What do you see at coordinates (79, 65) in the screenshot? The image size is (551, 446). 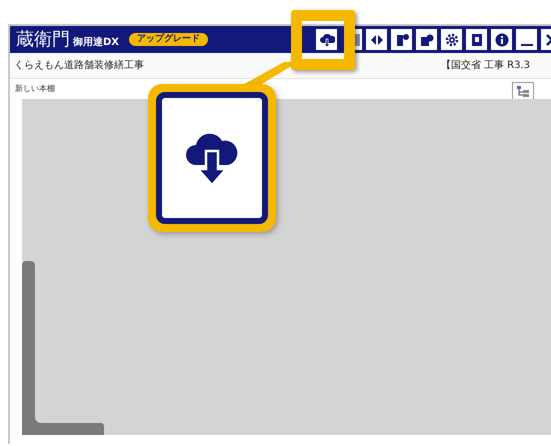 I see `project-name: くらえもん道路舗装修繕工事` at bounding box center [79, 65].